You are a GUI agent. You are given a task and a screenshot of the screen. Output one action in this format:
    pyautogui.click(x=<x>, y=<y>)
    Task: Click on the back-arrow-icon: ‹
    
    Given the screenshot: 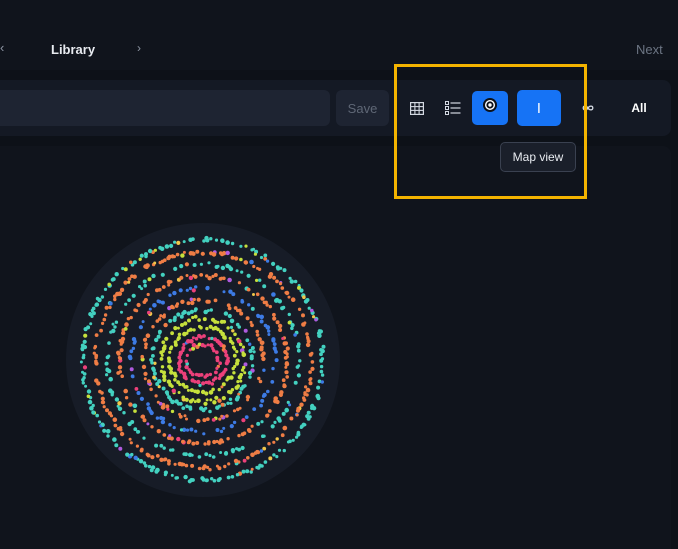 What is the action you would take?
    pyautogui.click(x=2, y=47)
    